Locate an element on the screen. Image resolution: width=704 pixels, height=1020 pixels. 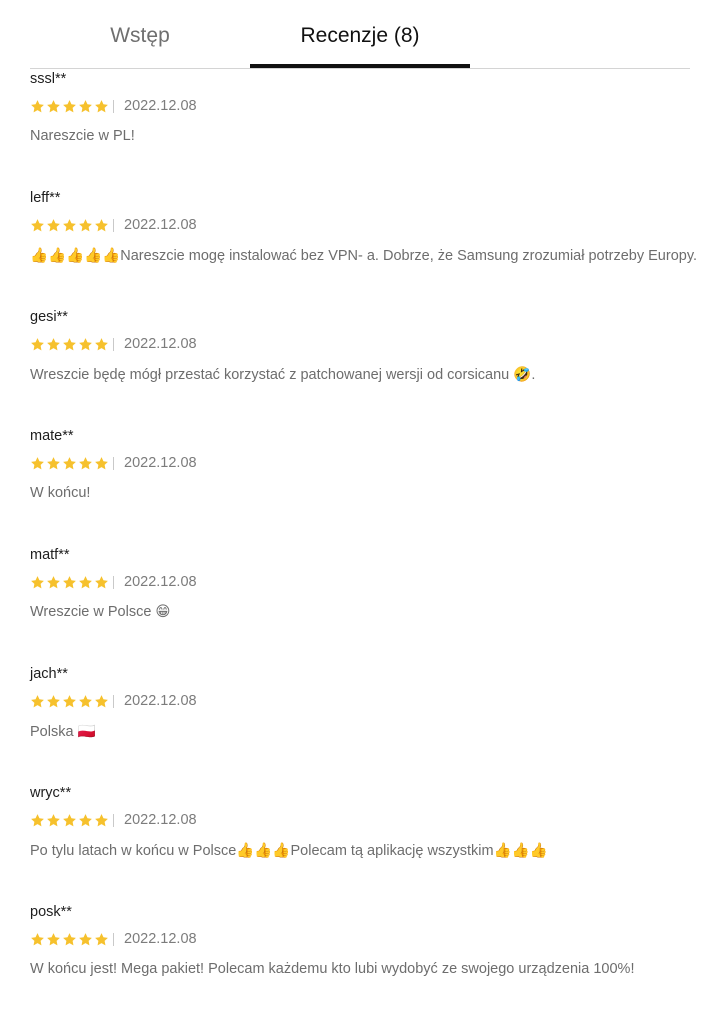
review-username: posk** is located at coordinates (51, 912).